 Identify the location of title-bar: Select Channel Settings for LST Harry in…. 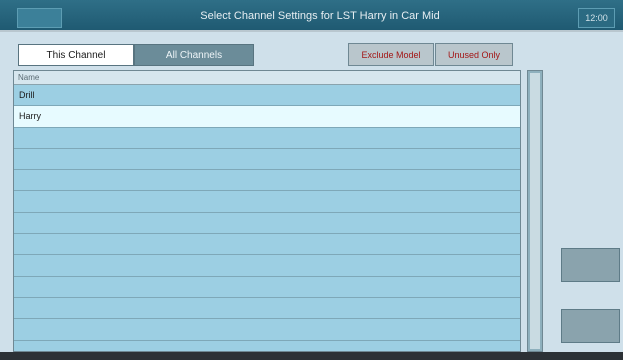
(311, 16).